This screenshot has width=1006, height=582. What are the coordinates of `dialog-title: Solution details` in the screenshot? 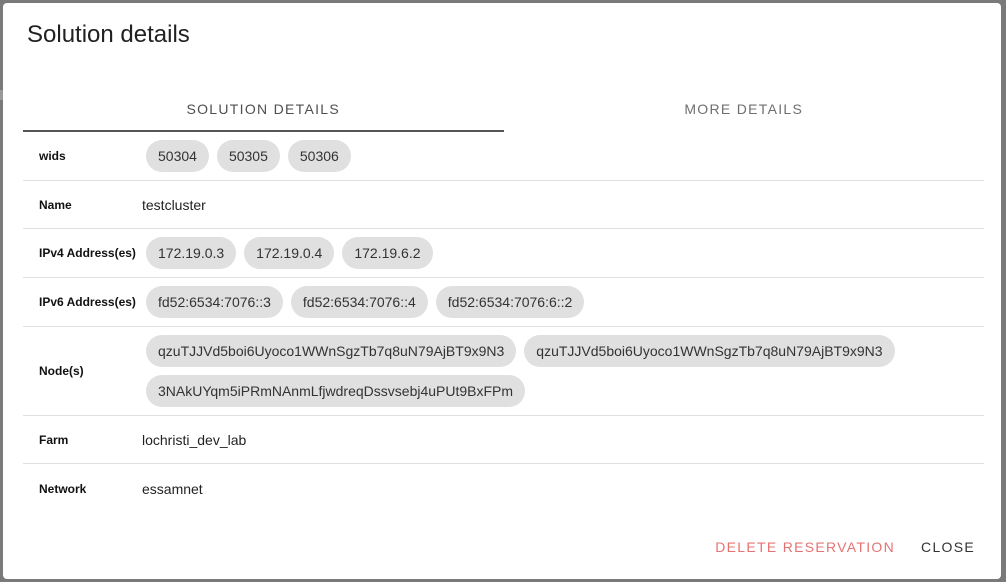 It's located at (108, 34).